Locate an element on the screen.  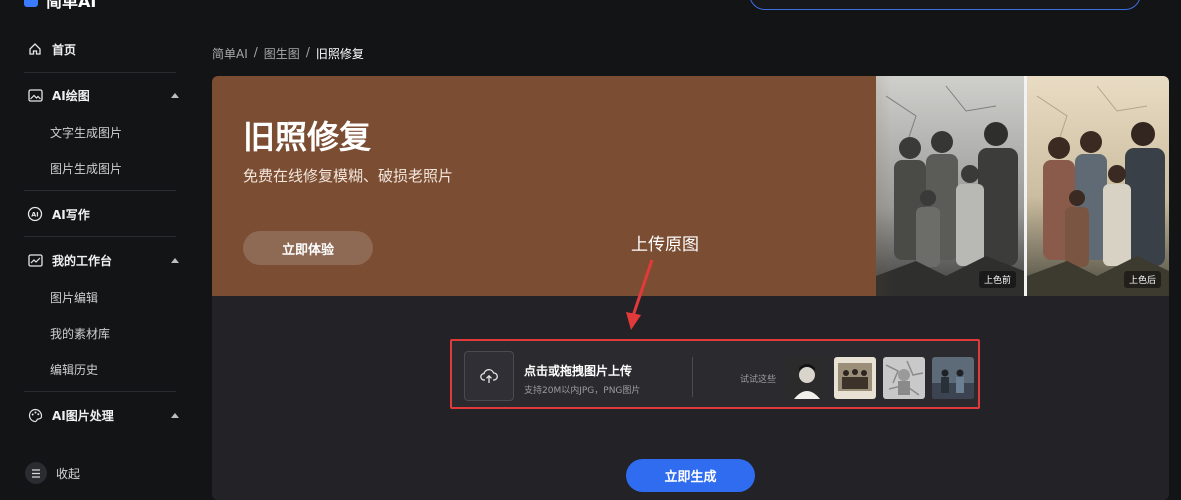
image-icon is located at coordinates (35, 95).